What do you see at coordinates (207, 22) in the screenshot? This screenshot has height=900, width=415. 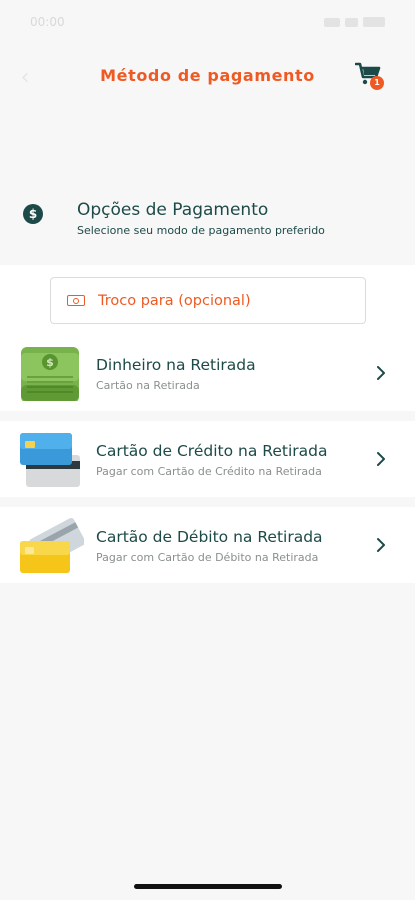 I see `status-bar: 00:00` at bounding box center [207, 22].